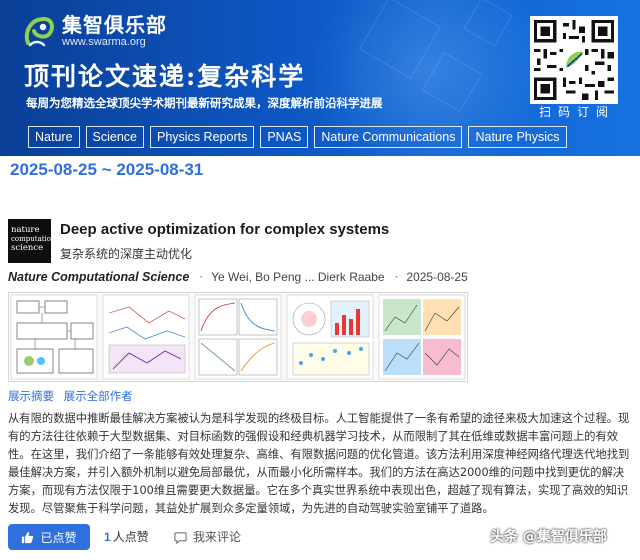 The height and width of the screenshot is (560, 640). What do you see at coordinates (39, 32) in the screenshot?
I see `swarma-logo-icon` at bounding box center [39, 32].